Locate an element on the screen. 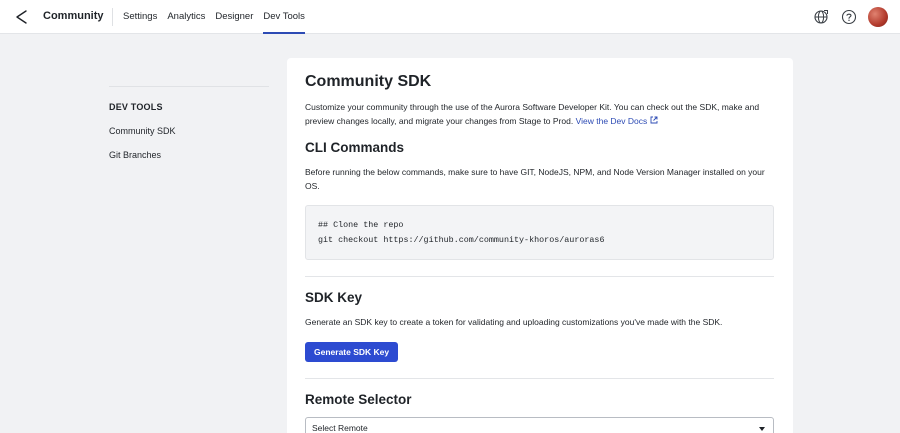 This screenshot has height=433, width=900. help-icon is located at coordinates (849, 17).